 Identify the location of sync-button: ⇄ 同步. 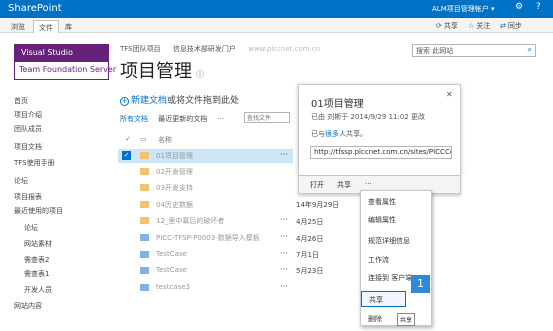
(511, 26).